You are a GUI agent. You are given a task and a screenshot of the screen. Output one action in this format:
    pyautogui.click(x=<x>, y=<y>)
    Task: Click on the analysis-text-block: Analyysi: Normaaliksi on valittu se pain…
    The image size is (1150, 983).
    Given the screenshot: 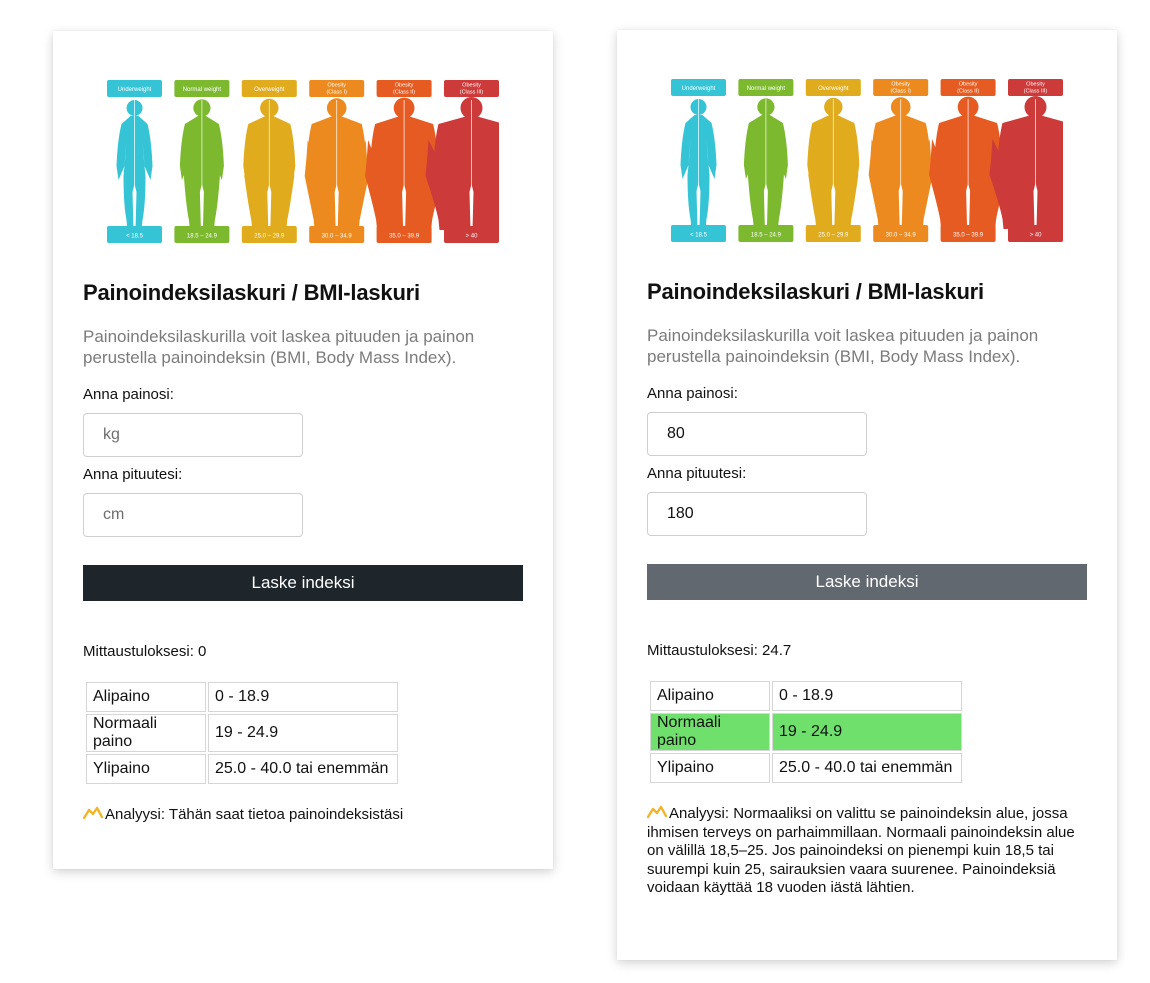 What is the action you would take?
    pyautogui.click(x=867, y=851)
    